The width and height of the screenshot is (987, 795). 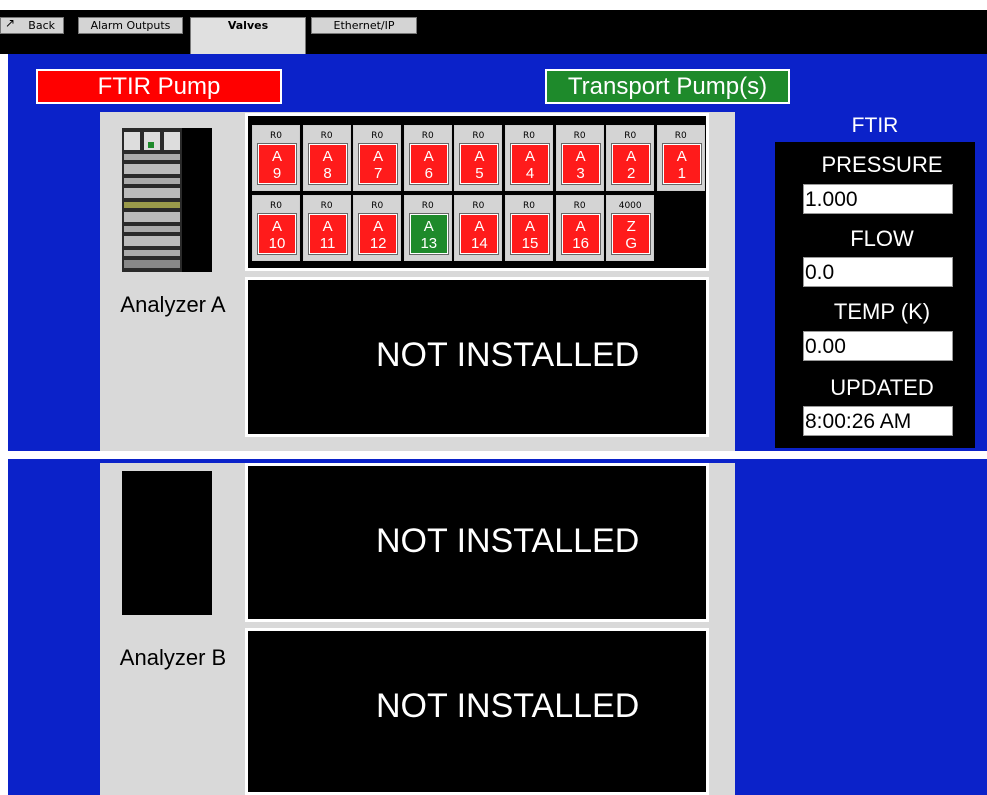 I want to click on temp-label: TEMP (K), so click(x=882, y=311).